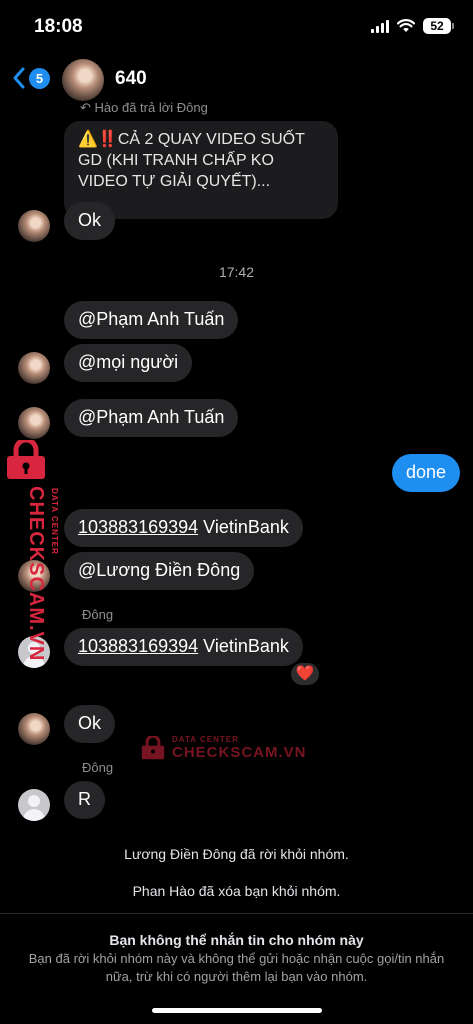 The image size is (473, 1024). I want to click on outgoing-message-bubble: done, so click(426, 473).